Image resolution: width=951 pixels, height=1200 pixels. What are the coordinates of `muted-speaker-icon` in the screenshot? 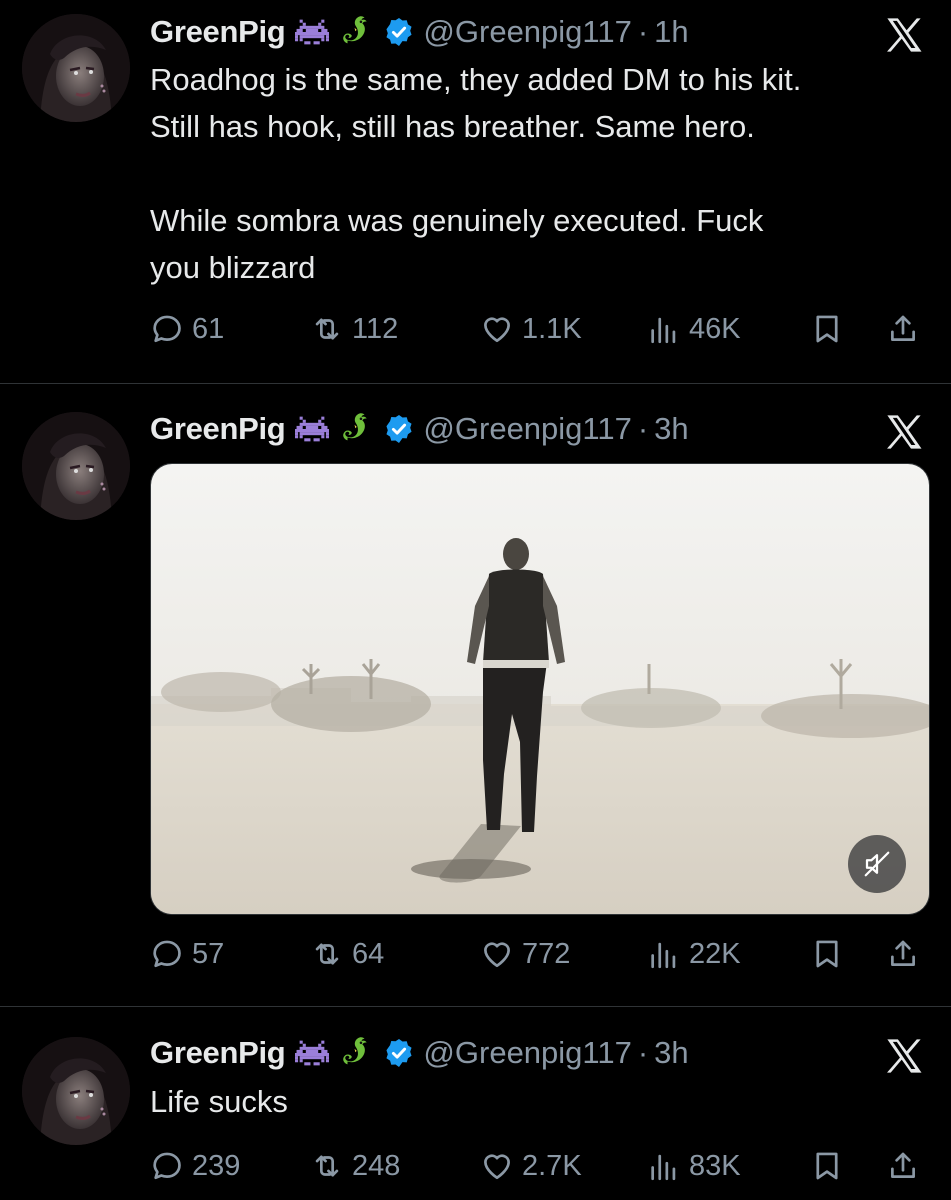 It's located at (877, 864).